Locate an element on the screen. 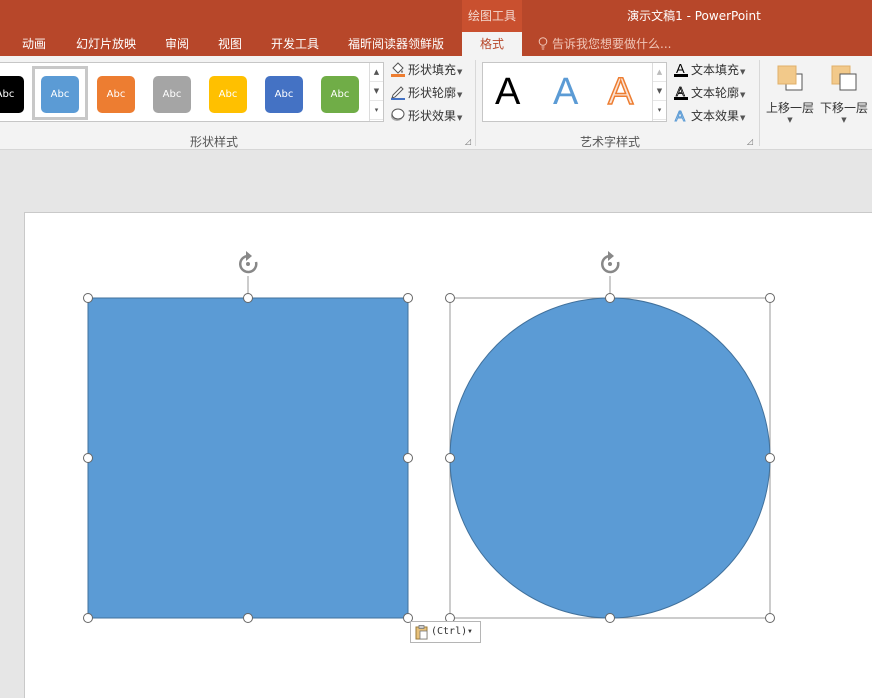 The image size is (872, 698). paste-options-button: (Ctrl)▼ is located at coordinates (445, 632).